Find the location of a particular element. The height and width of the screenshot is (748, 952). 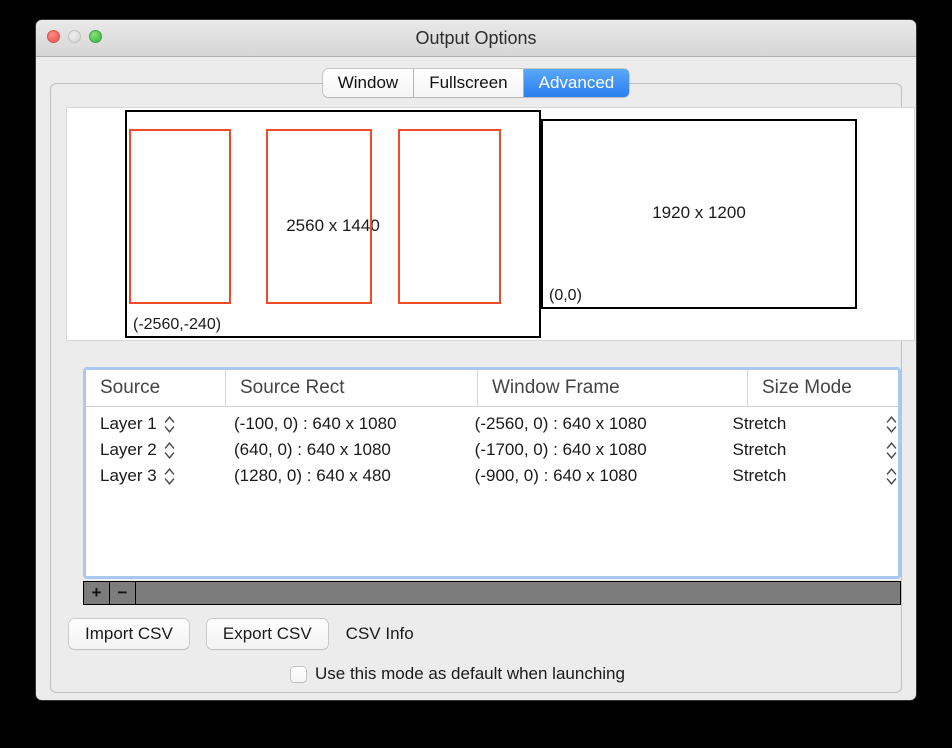

display-rect-left: 2560 x 1440 (-2560,-240) is located at coordinates (333, 224).